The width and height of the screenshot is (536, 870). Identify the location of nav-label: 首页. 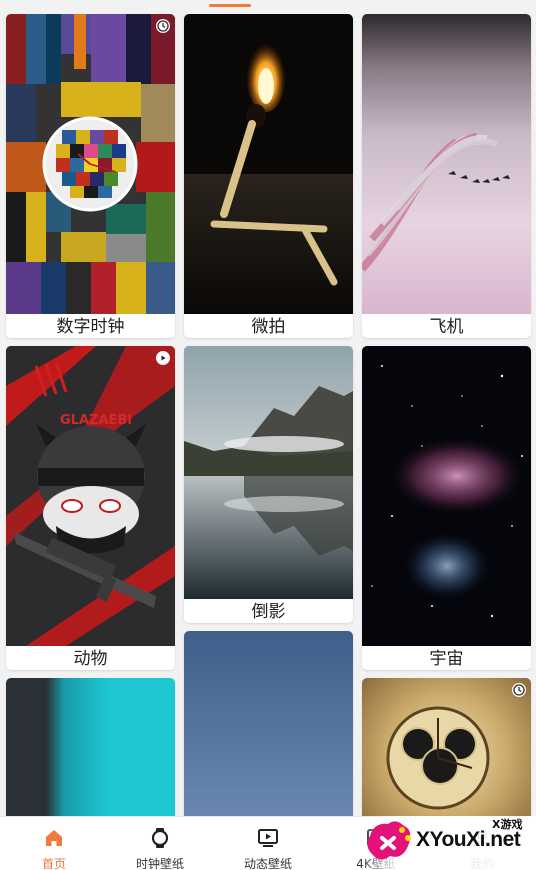
(53, 863).